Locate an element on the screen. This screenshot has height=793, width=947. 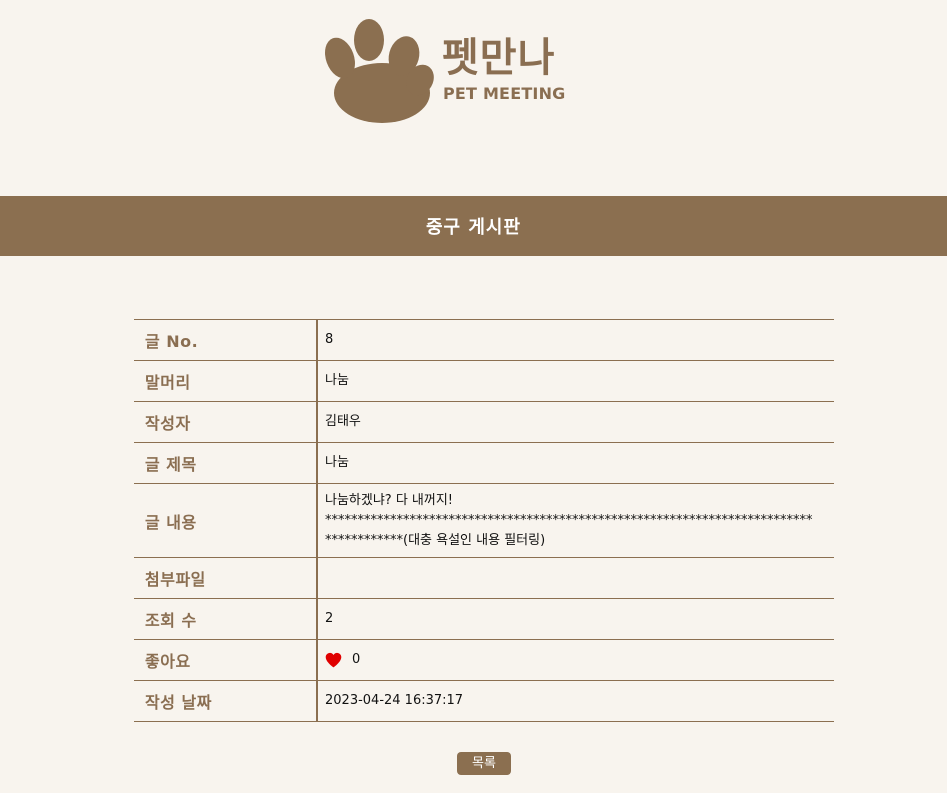
table-row-post-no: 글 No. 8 is located at coordinates (484, 340).